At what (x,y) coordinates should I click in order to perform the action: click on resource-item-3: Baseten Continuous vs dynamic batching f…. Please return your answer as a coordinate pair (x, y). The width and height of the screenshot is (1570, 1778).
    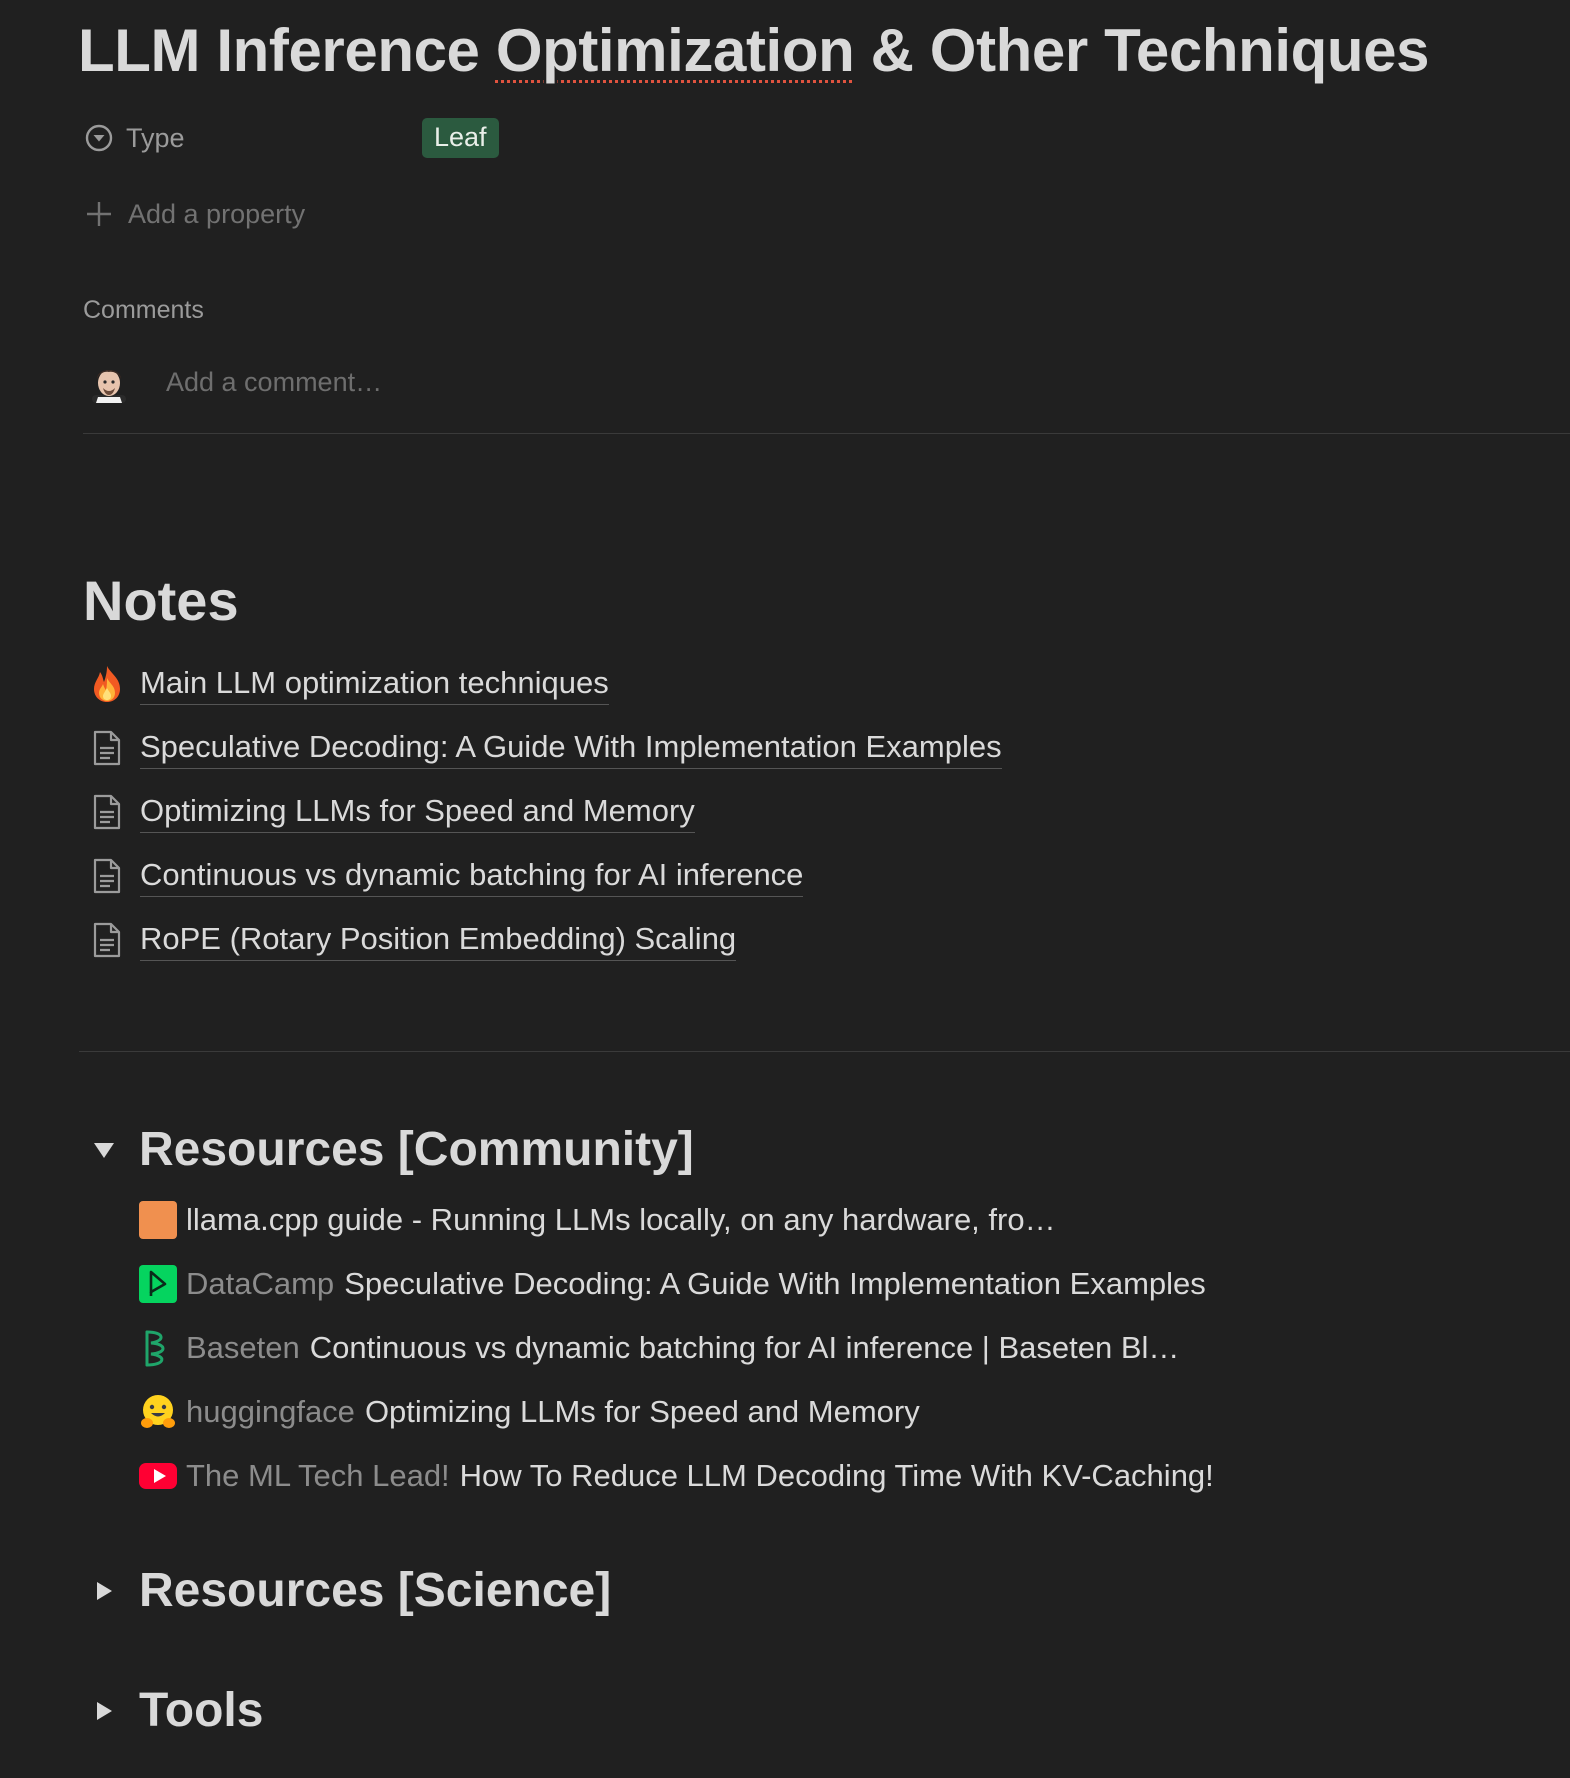
    Looking at the image, I should click on (659, 1348).